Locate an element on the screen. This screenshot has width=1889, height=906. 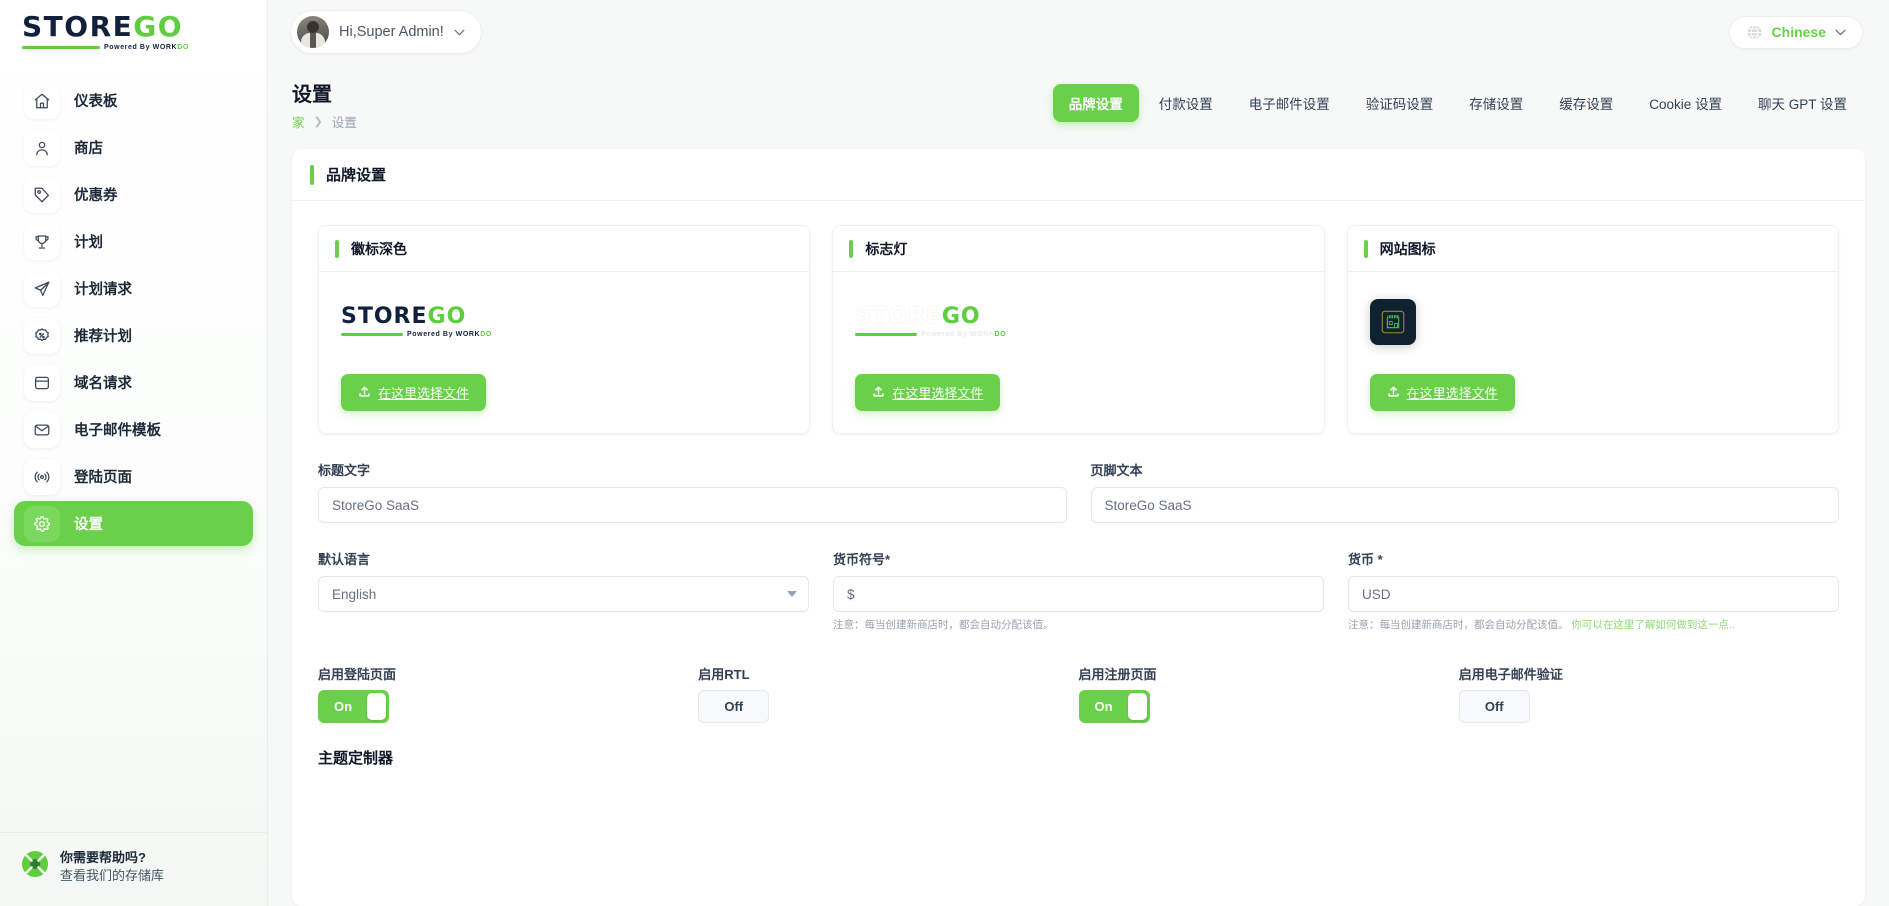
card-favicon: 网站图标 在这里选择文件 is located at coordinates (1592, 329).